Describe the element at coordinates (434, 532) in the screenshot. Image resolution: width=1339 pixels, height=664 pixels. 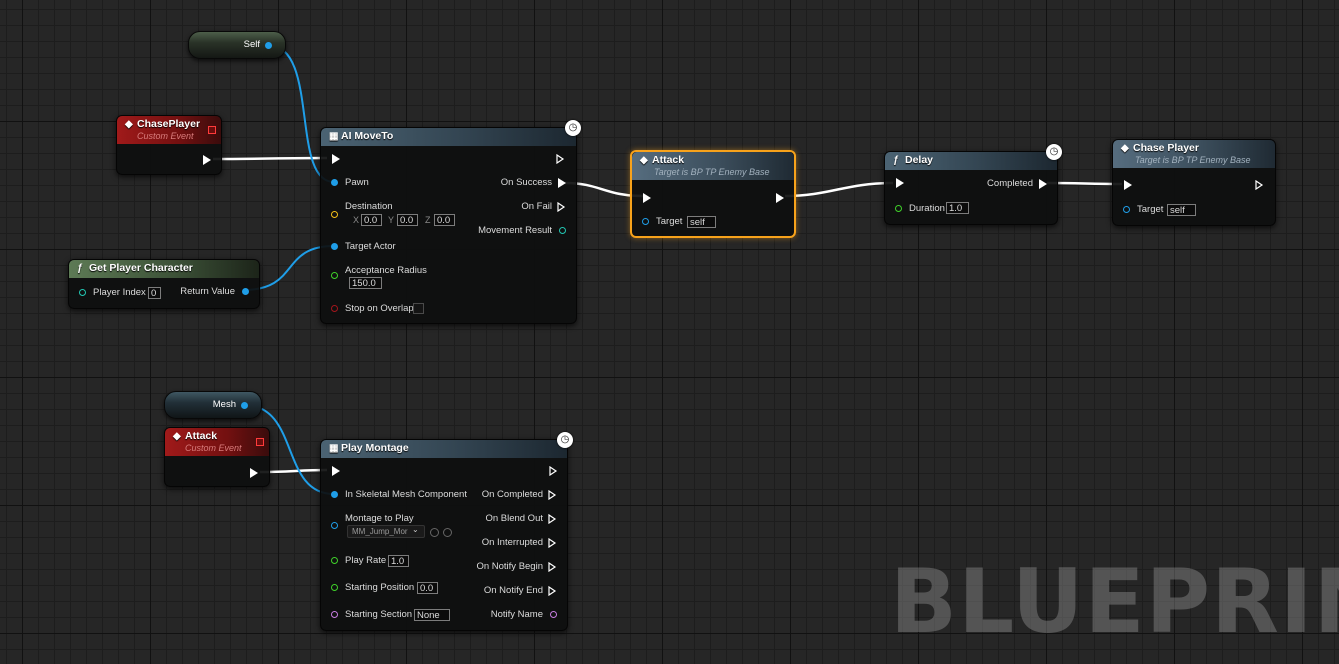
I see `browse-asset-icon` at that location.